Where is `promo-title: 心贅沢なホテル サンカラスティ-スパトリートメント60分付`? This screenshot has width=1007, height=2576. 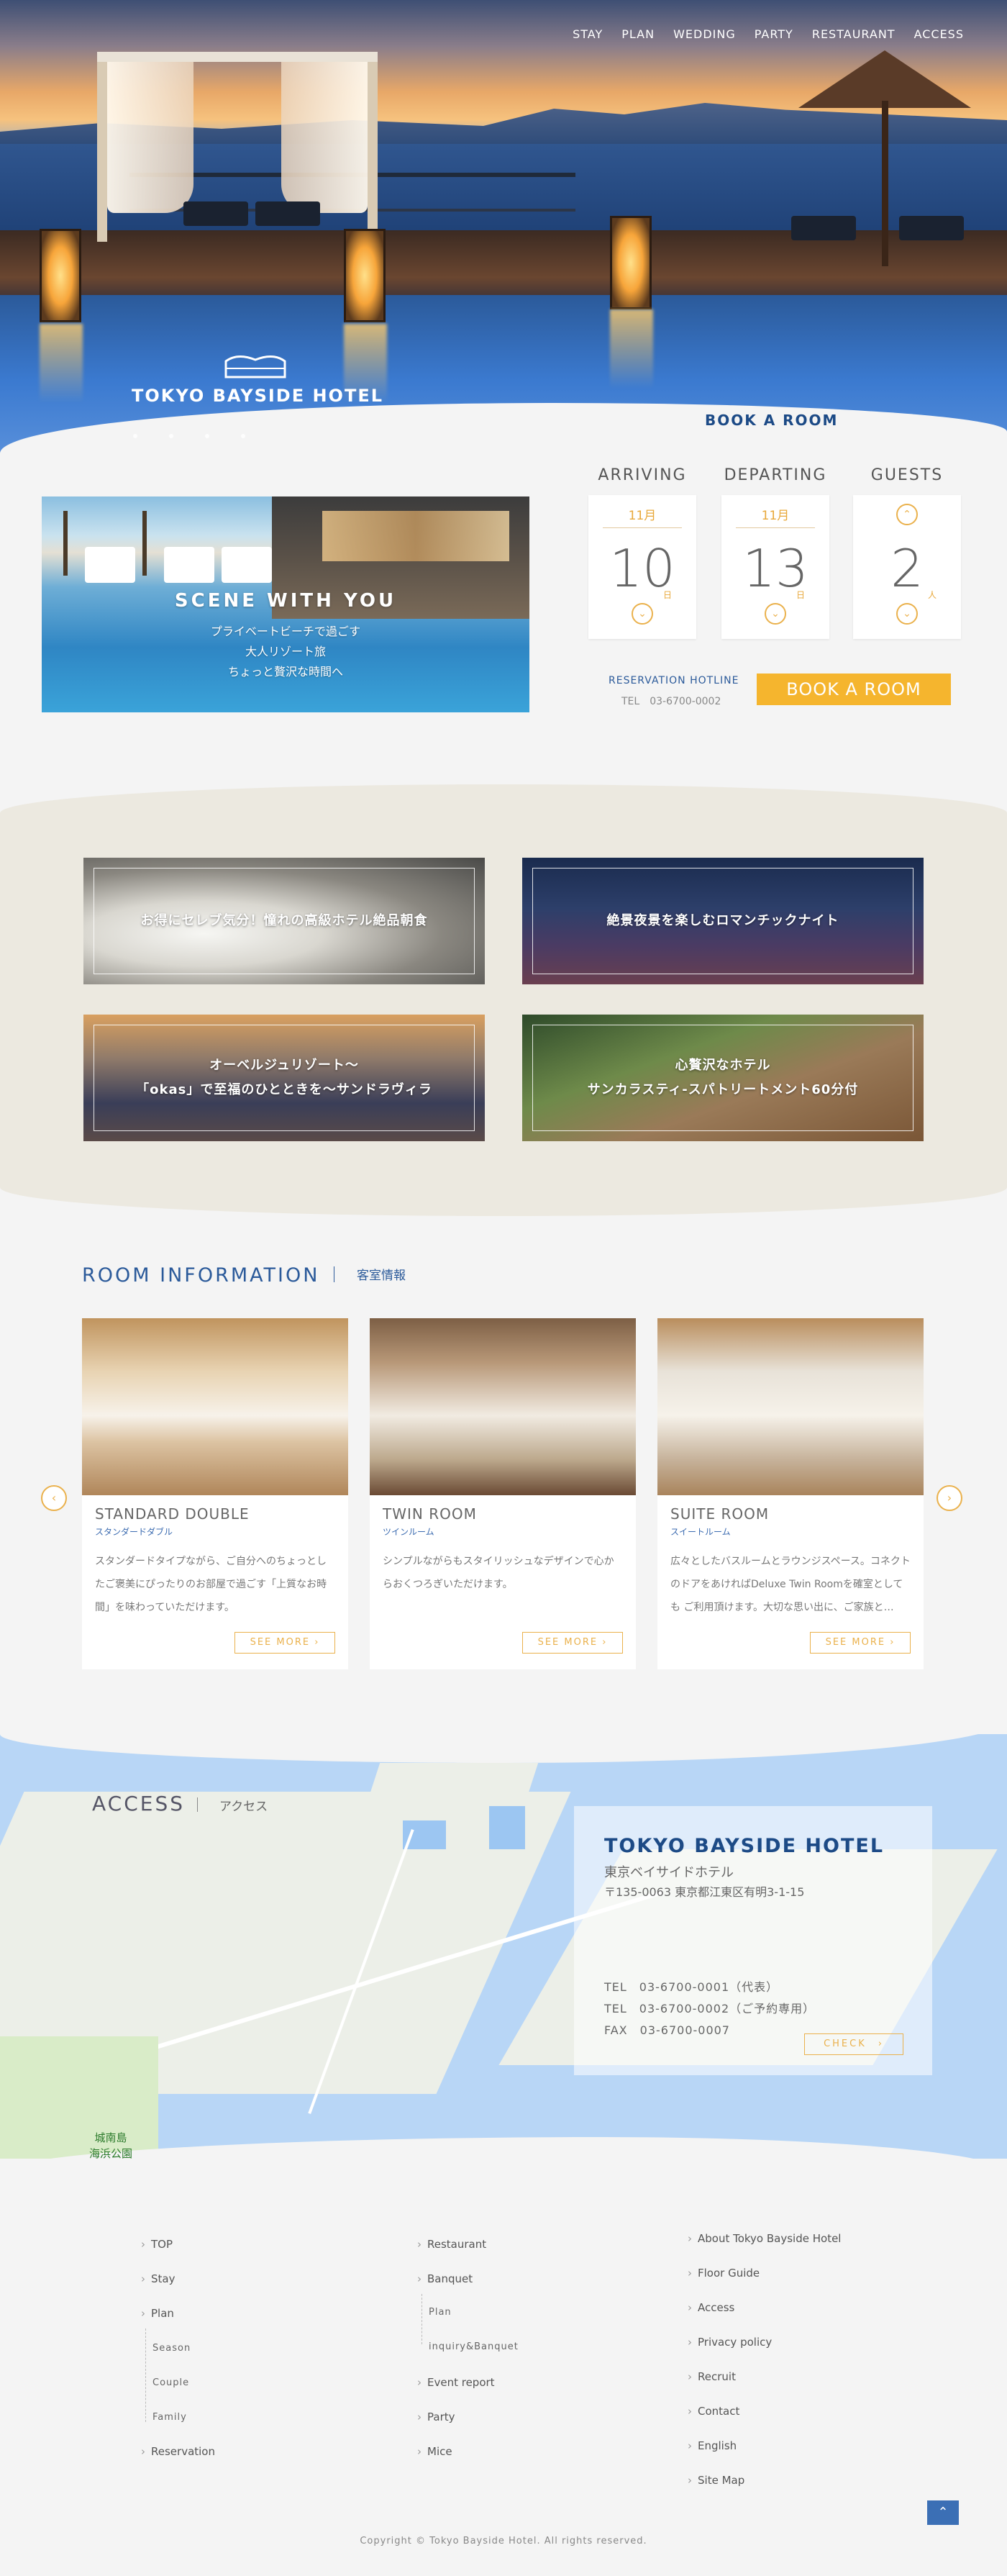
promo-title: 心贅沢なホテル サンカラスティ-スパトリートメント60分付 is located at coordinates (723, 1077).